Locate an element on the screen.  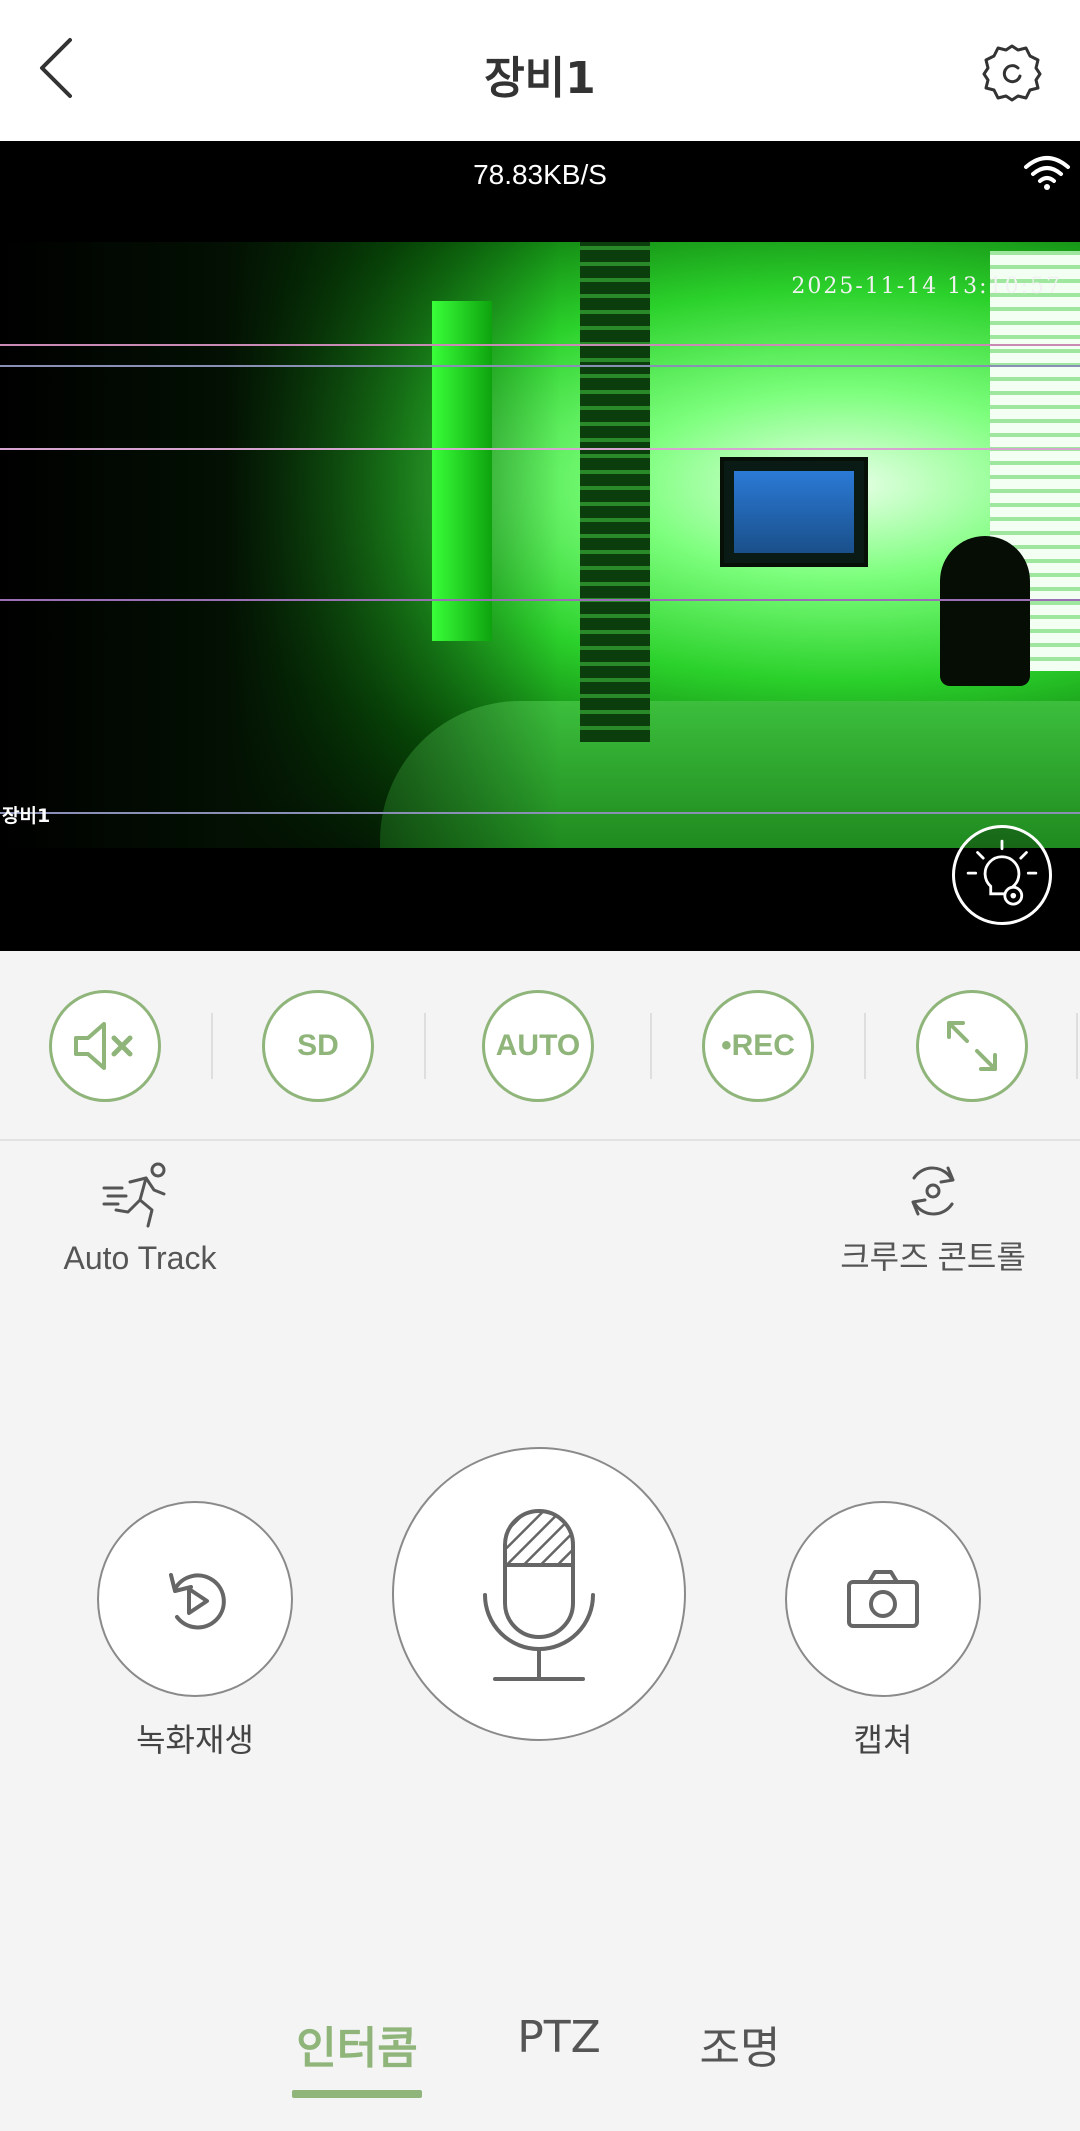
auto-mode-button: AUTO is located at coordinates (538, 1046).